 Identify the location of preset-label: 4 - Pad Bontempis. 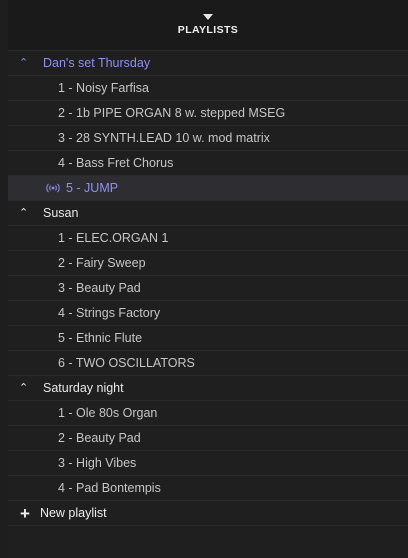
(109, 488).